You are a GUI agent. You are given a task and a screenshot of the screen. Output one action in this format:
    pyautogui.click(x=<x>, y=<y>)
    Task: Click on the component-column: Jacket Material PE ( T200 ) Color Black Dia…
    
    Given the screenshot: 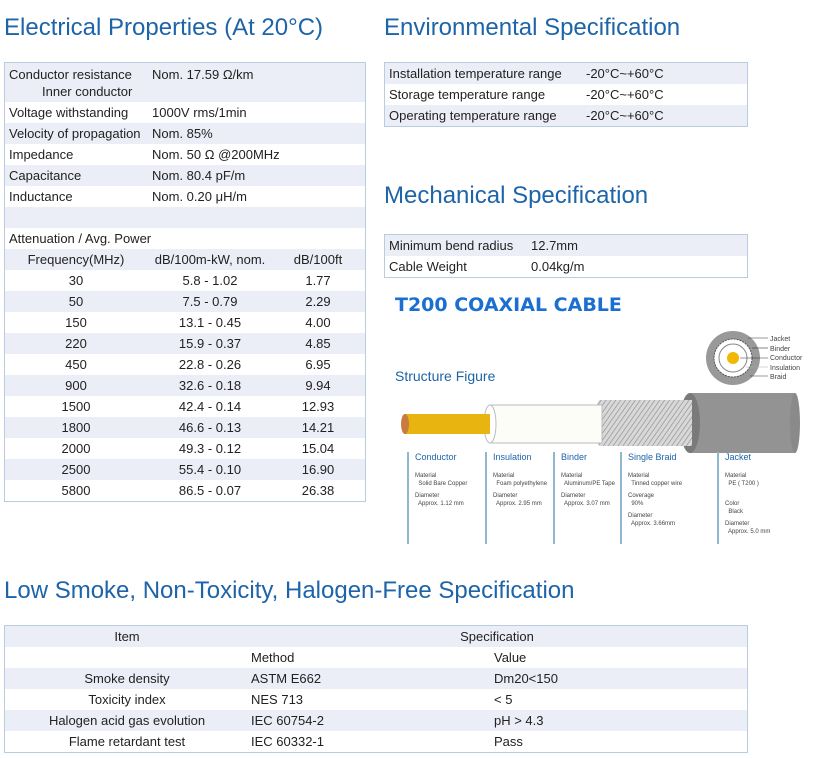 What is the action you would take?
    pyautogui.click(x=743, y=498)
    